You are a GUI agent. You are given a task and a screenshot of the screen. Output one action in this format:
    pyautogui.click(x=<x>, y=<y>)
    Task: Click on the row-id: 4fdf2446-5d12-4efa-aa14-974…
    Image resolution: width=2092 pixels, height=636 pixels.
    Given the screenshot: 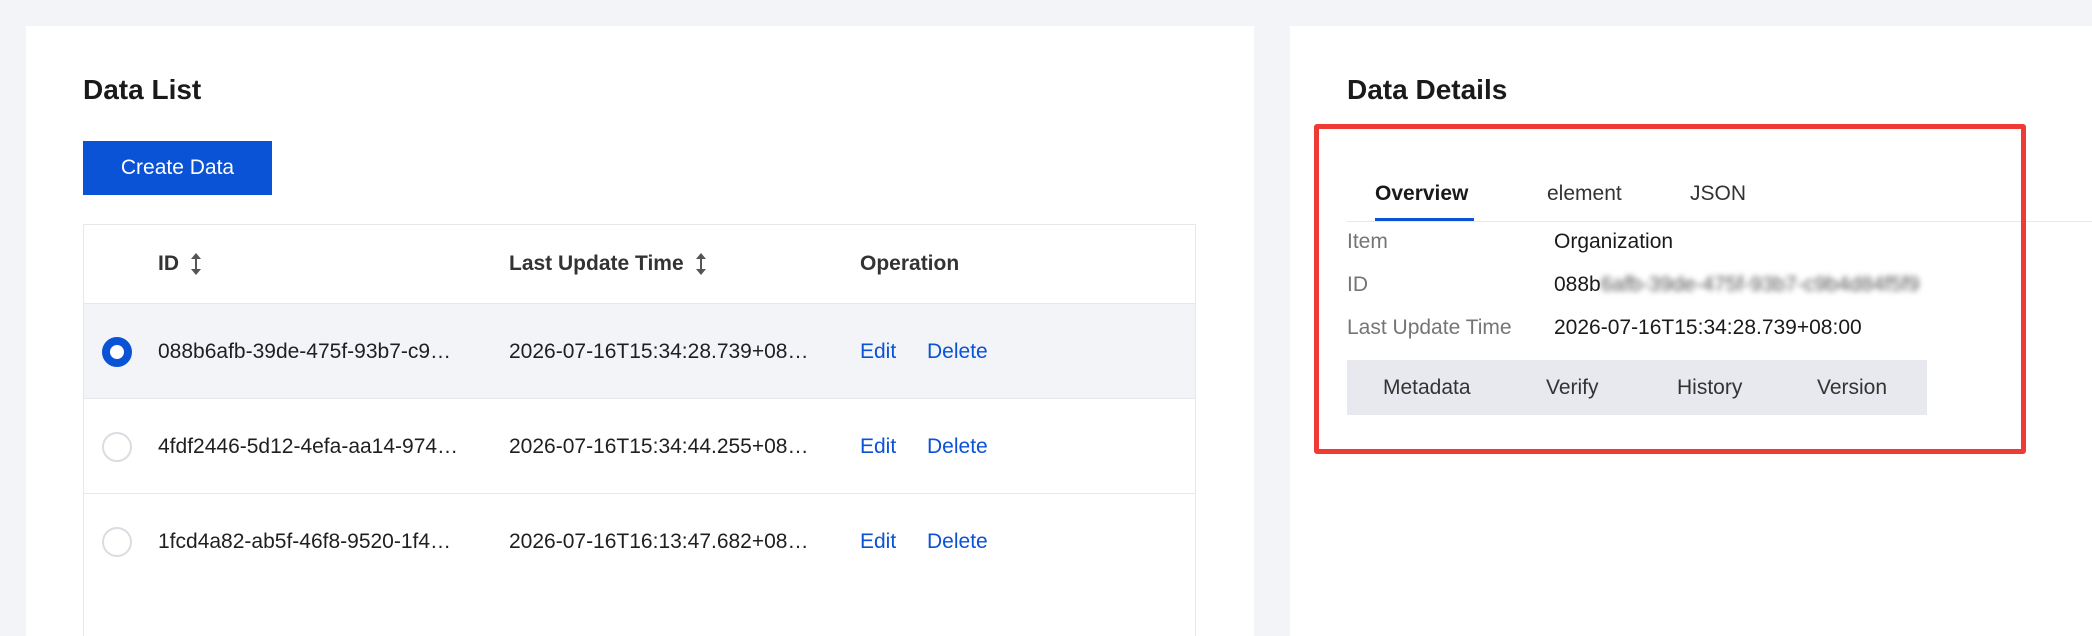 What is the action you would take?
    pyautogui.click(x=308, y=446)
    